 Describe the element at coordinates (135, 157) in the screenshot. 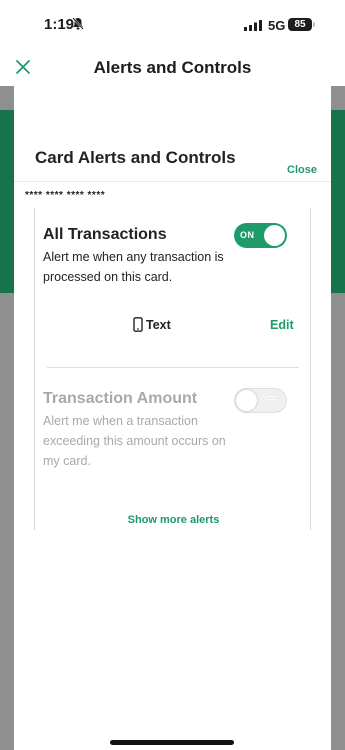

I see `sheet-title: Card Alerts and Controls` at that location.